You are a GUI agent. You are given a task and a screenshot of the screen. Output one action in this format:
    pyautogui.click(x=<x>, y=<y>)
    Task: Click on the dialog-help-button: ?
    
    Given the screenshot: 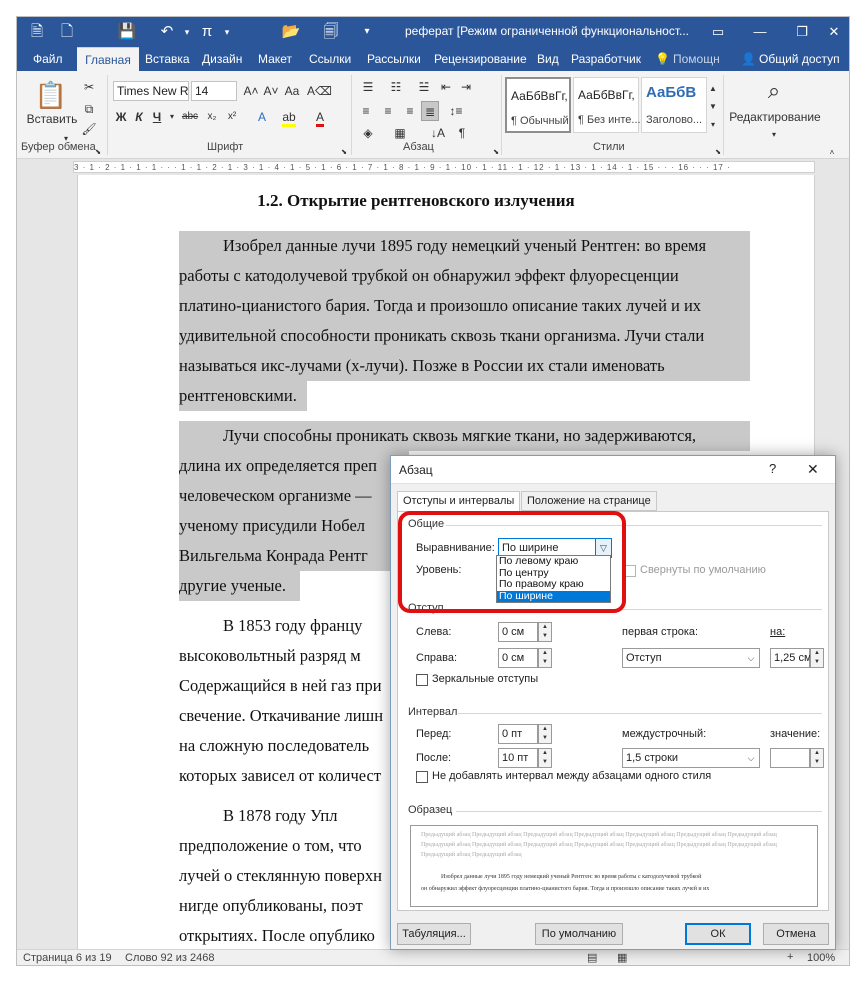 What is the action you would take?
    pyautogui.click(x=772, y=468)
    